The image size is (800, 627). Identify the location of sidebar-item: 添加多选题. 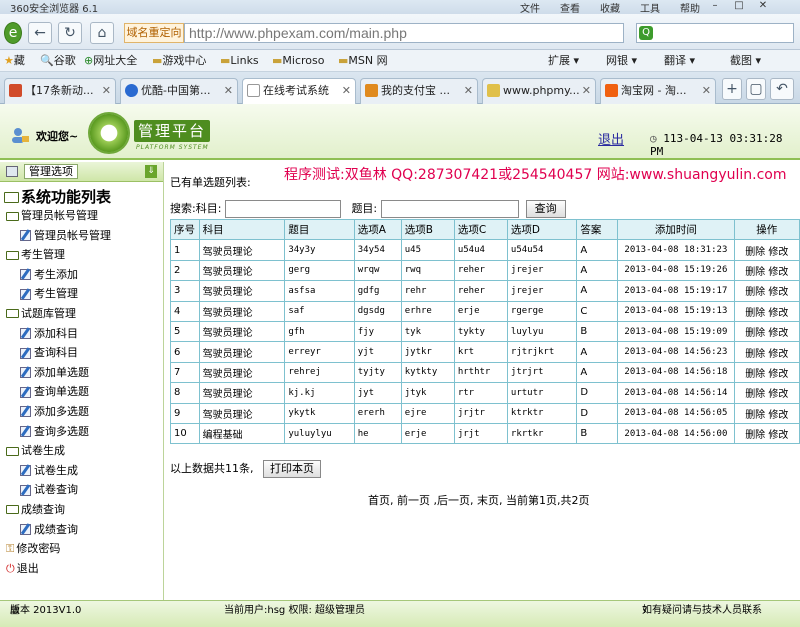
(82, 412).